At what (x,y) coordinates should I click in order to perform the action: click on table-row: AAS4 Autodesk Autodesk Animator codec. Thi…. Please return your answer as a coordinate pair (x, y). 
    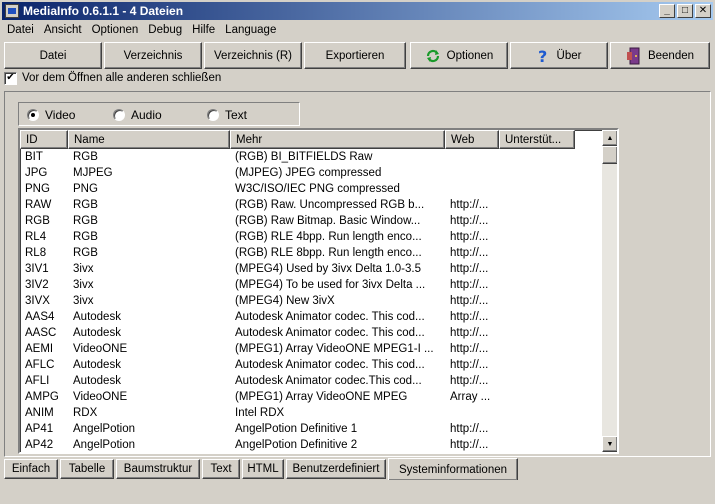
    Looking at the image, I should click on (311, 317).